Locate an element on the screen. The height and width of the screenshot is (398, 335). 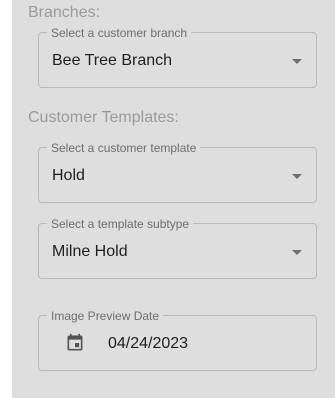
branches-section-title: Branches: is located at coordinates (64, 12).